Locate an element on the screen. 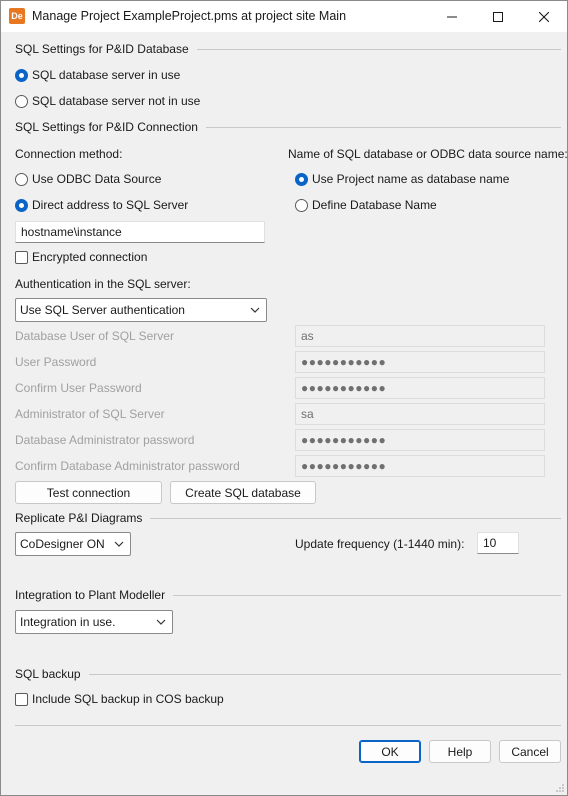 This screenshot has width=568, height=796. test-connection-button: Test connection is located at coordinates (88, 492).